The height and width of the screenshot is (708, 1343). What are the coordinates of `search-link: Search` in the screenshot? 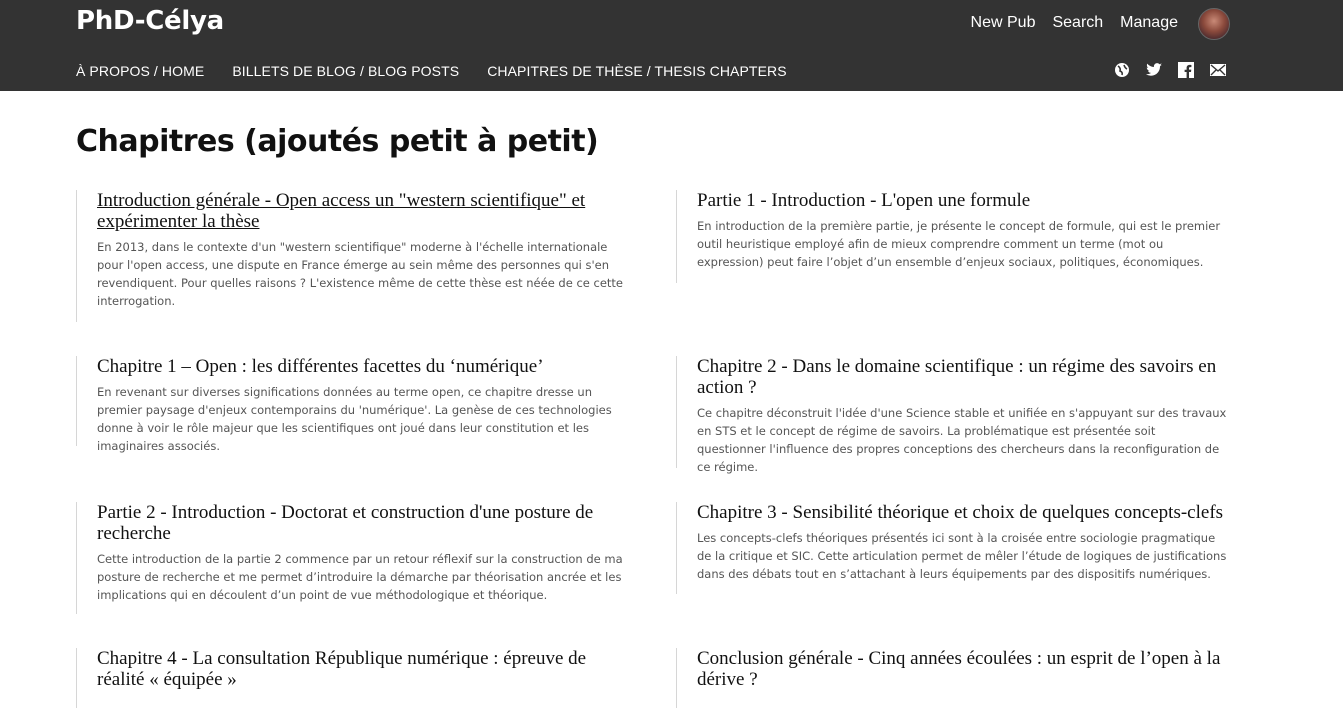 It's located at (1077, 23).